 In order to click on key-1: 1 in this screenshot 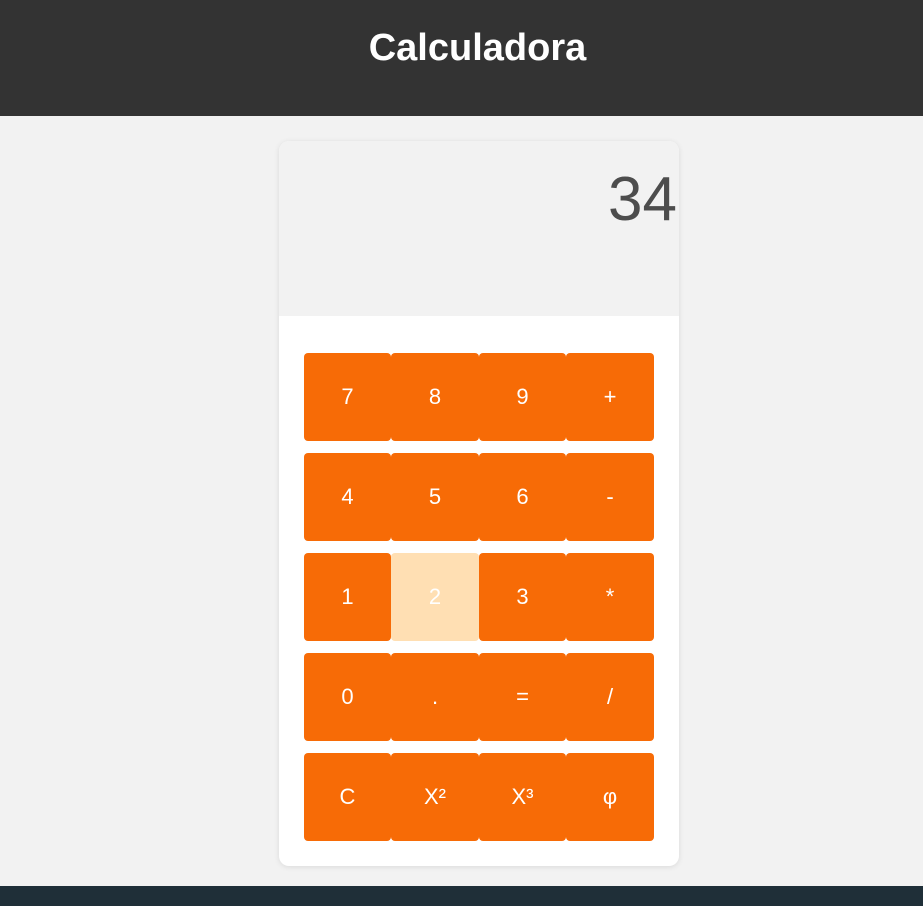, I will do `click(347, 597)`.